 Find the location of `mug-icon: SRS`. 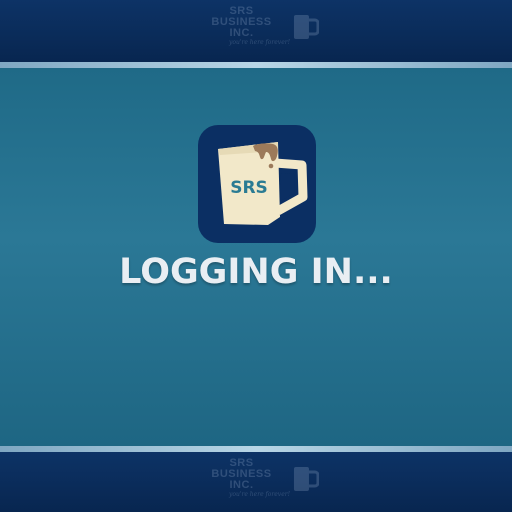

mug-icon: SRS is located at coordinates (263, 183).